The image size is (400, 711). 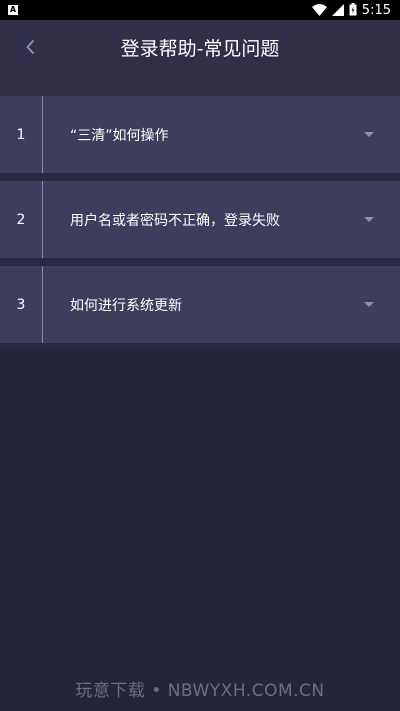 I want to click on faq-item-3: 3 如何进行系统更新, so click(x=200, y=304).